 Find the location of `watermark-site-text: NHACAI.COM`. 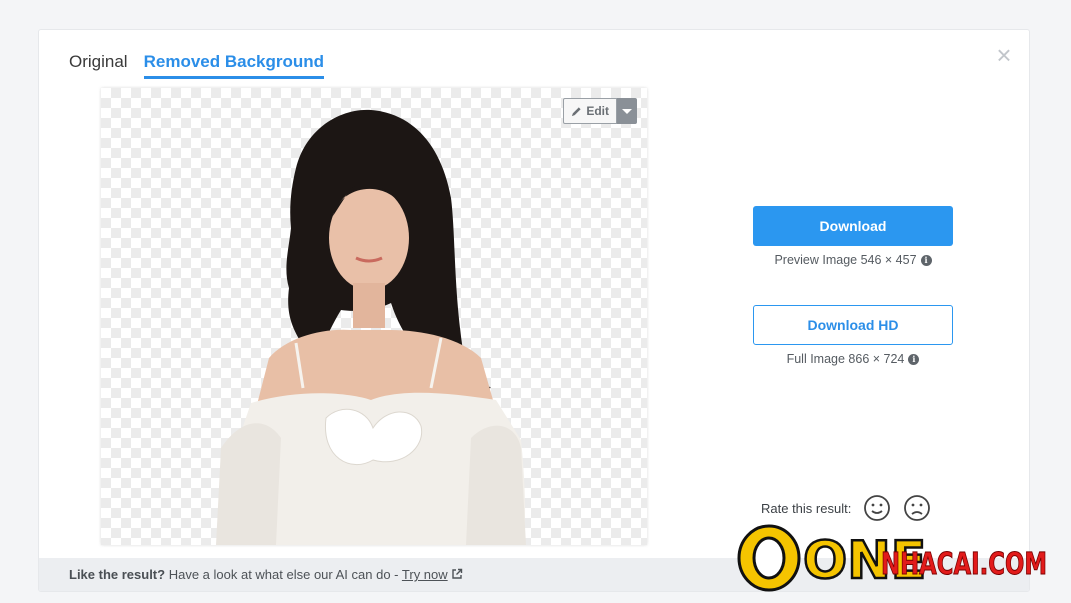

watermark-site-text: NHACAI.COM is located at coordinates (964, 564).